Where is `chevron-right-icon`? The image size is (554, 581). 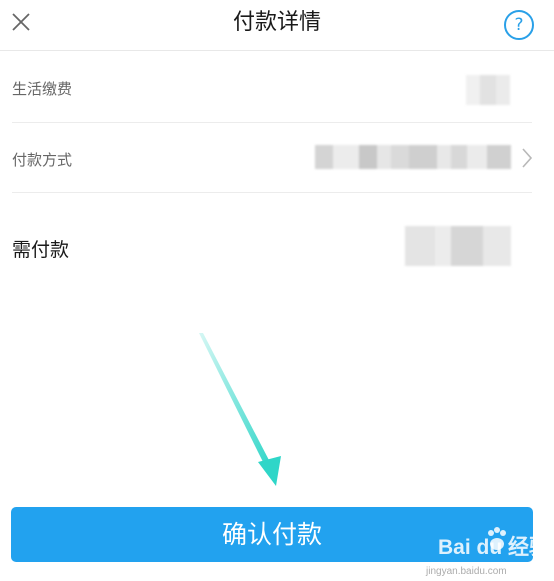
chevron-right-icon is located at coordinates (527, 158).